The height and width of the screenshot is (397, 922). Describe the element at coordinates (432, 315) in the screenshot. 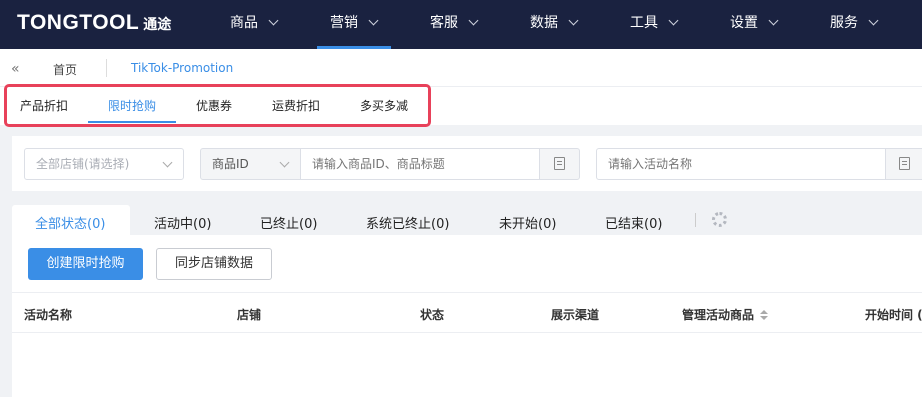

I see `column-status: 状态` at that location.